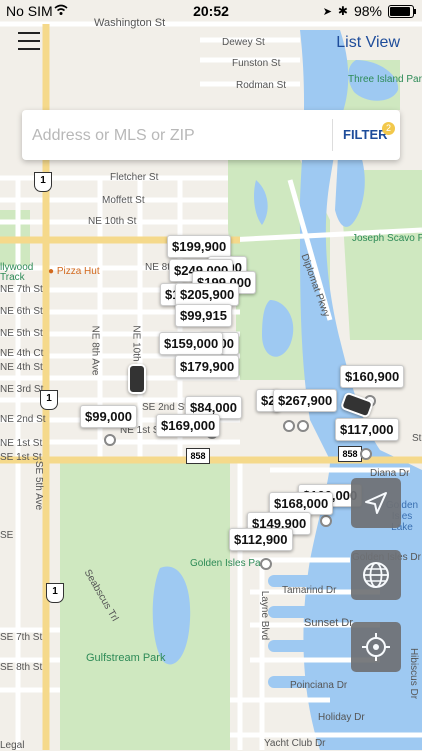 The height and width of the screenshot is (751, 422). Describe the element at coordinates (368, 43) in the screenshot. I see `list-view-button: List View` at that location.